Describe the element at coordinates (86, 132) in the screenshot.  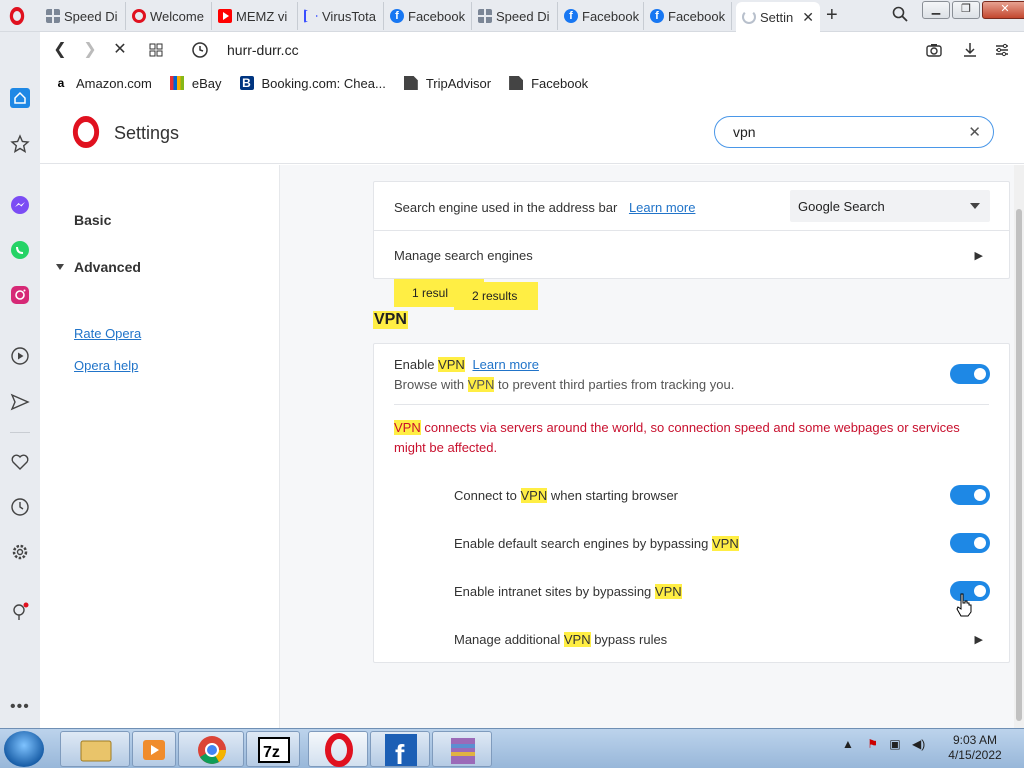
I see `opera-logo-icon` at that location.